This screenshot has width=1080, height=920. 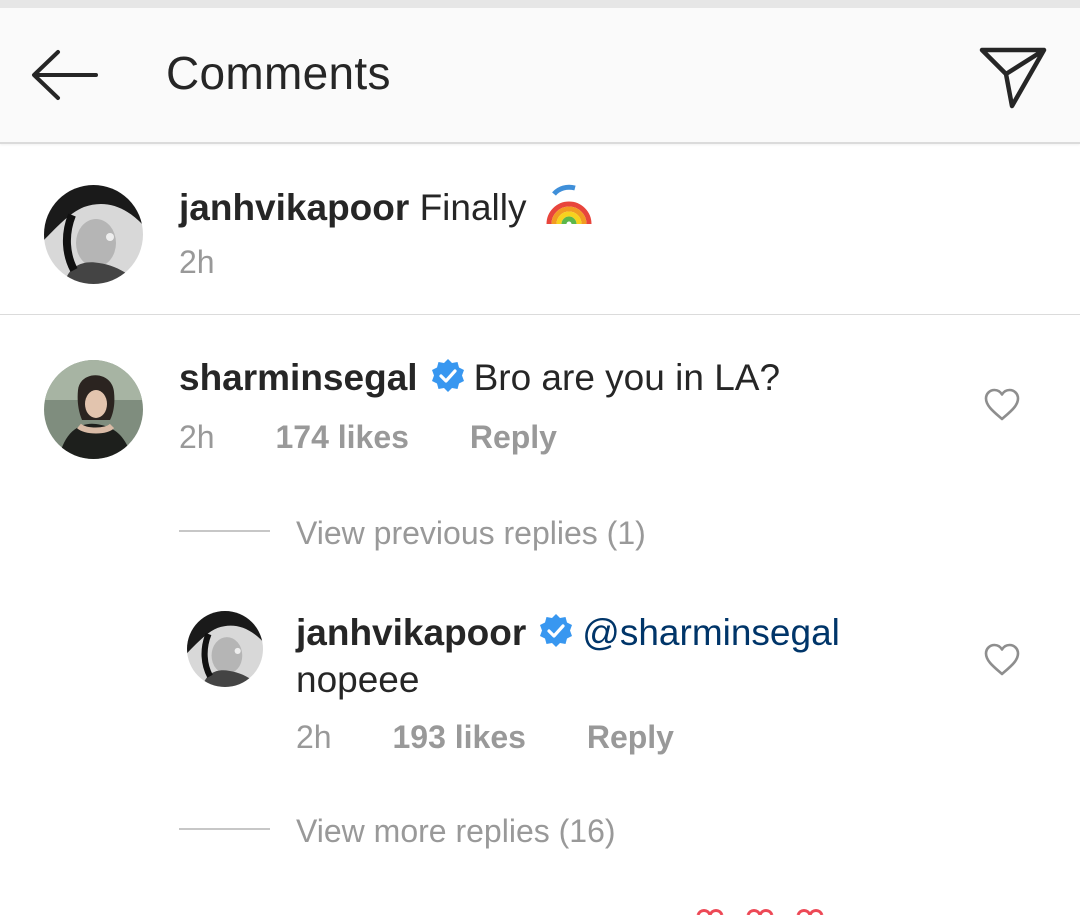 What do you see at coordinates (760, 909) in the screenshot?
I see `next-comment-peek` at bounding box center [760, 909].